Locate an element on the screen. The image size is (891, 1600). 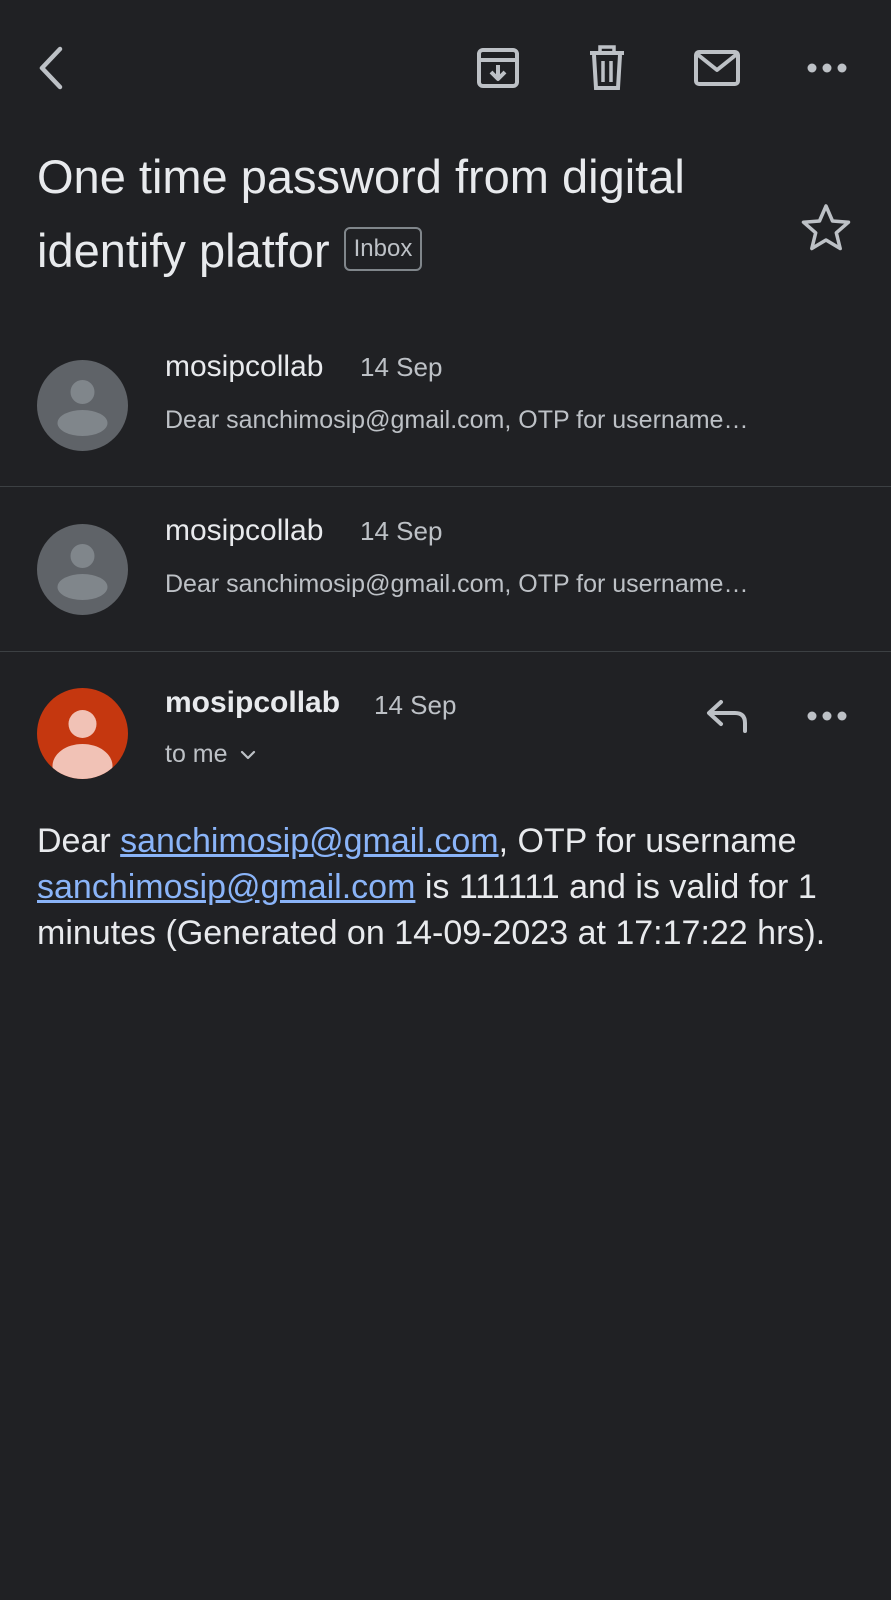
chevron-down-icon is located at coordinates (247, 754).